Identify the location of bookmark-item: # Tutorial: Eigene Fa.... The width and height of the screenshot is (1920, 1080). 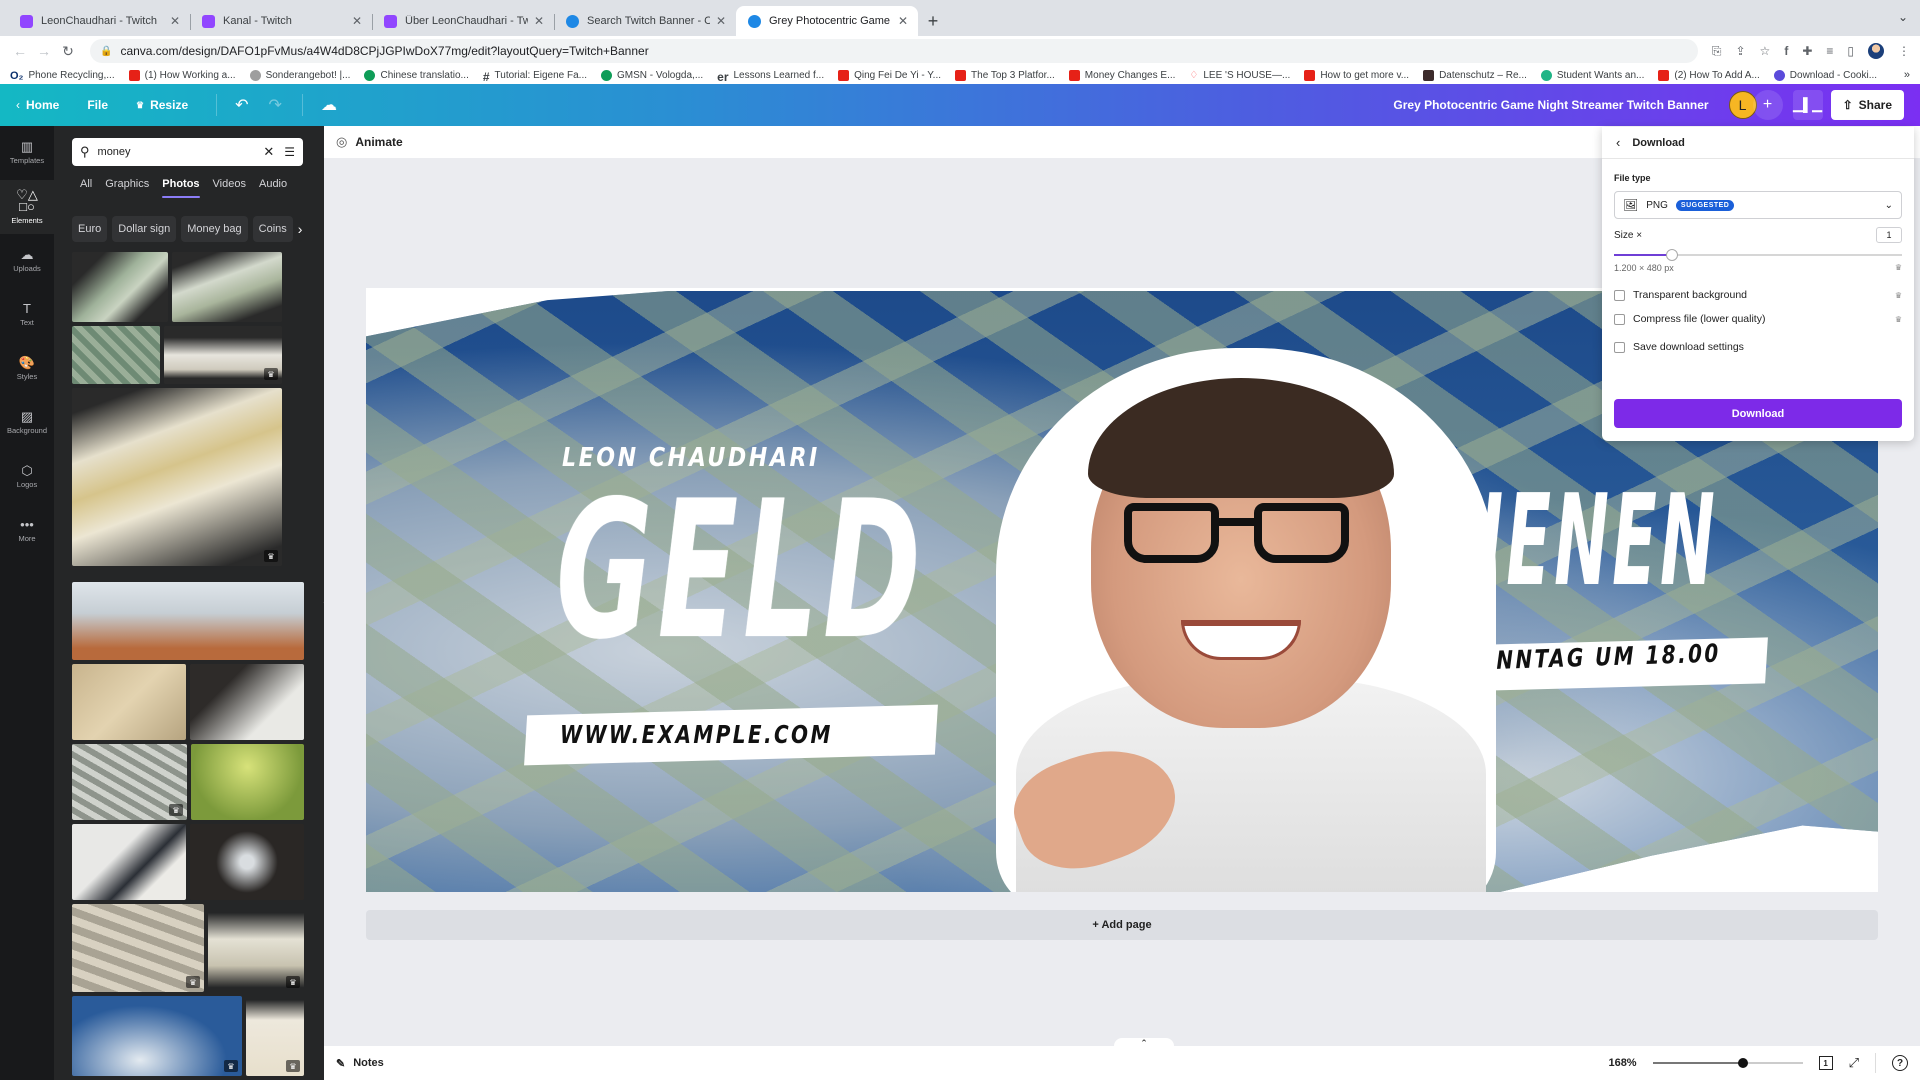
(535, 77).